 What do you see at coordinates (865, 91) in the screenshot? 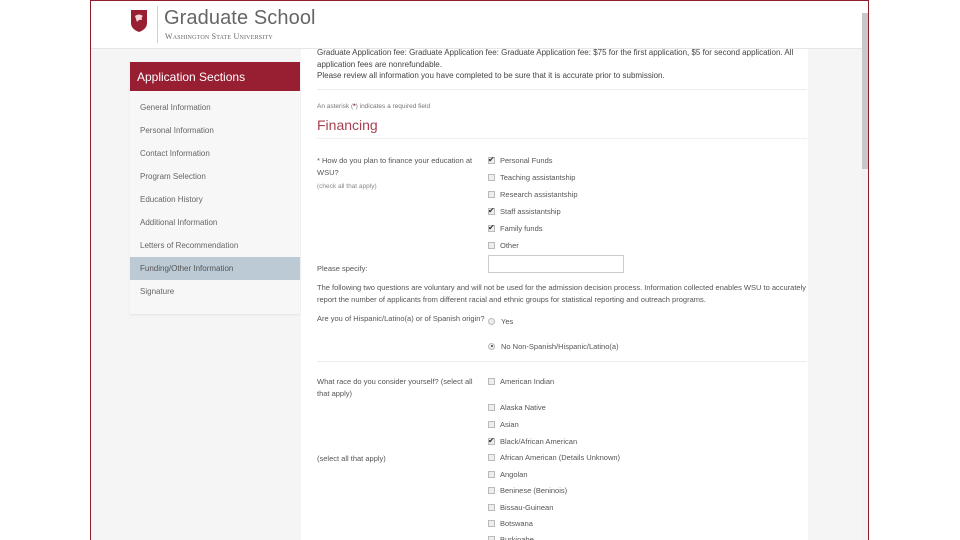
I see `scrollbar-thumb` at bounding box center [865, 91].